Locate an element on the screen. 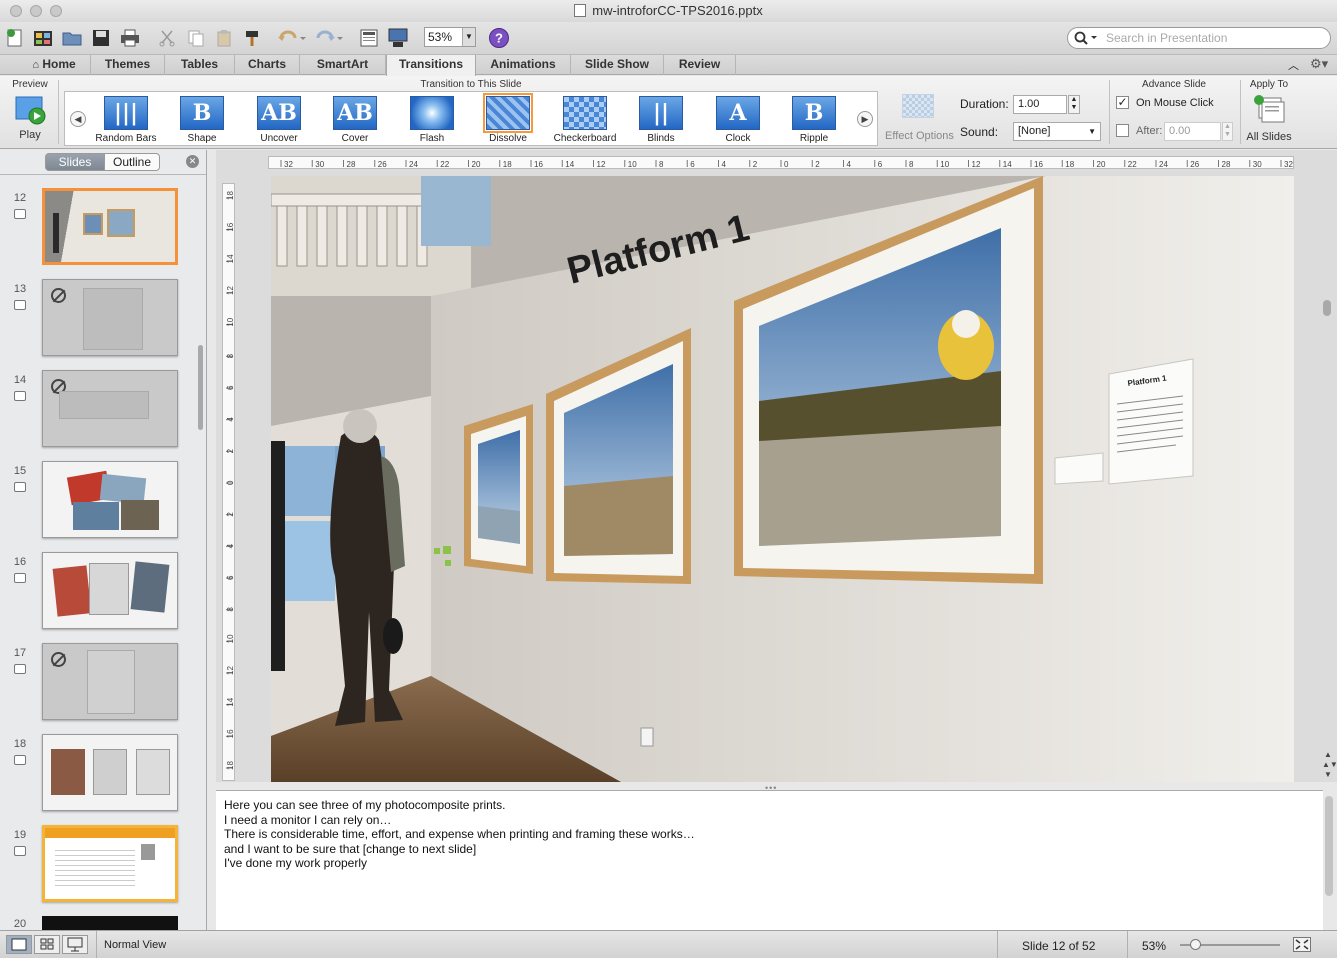  tab-label: Themes is located at coordinates (127, 64).